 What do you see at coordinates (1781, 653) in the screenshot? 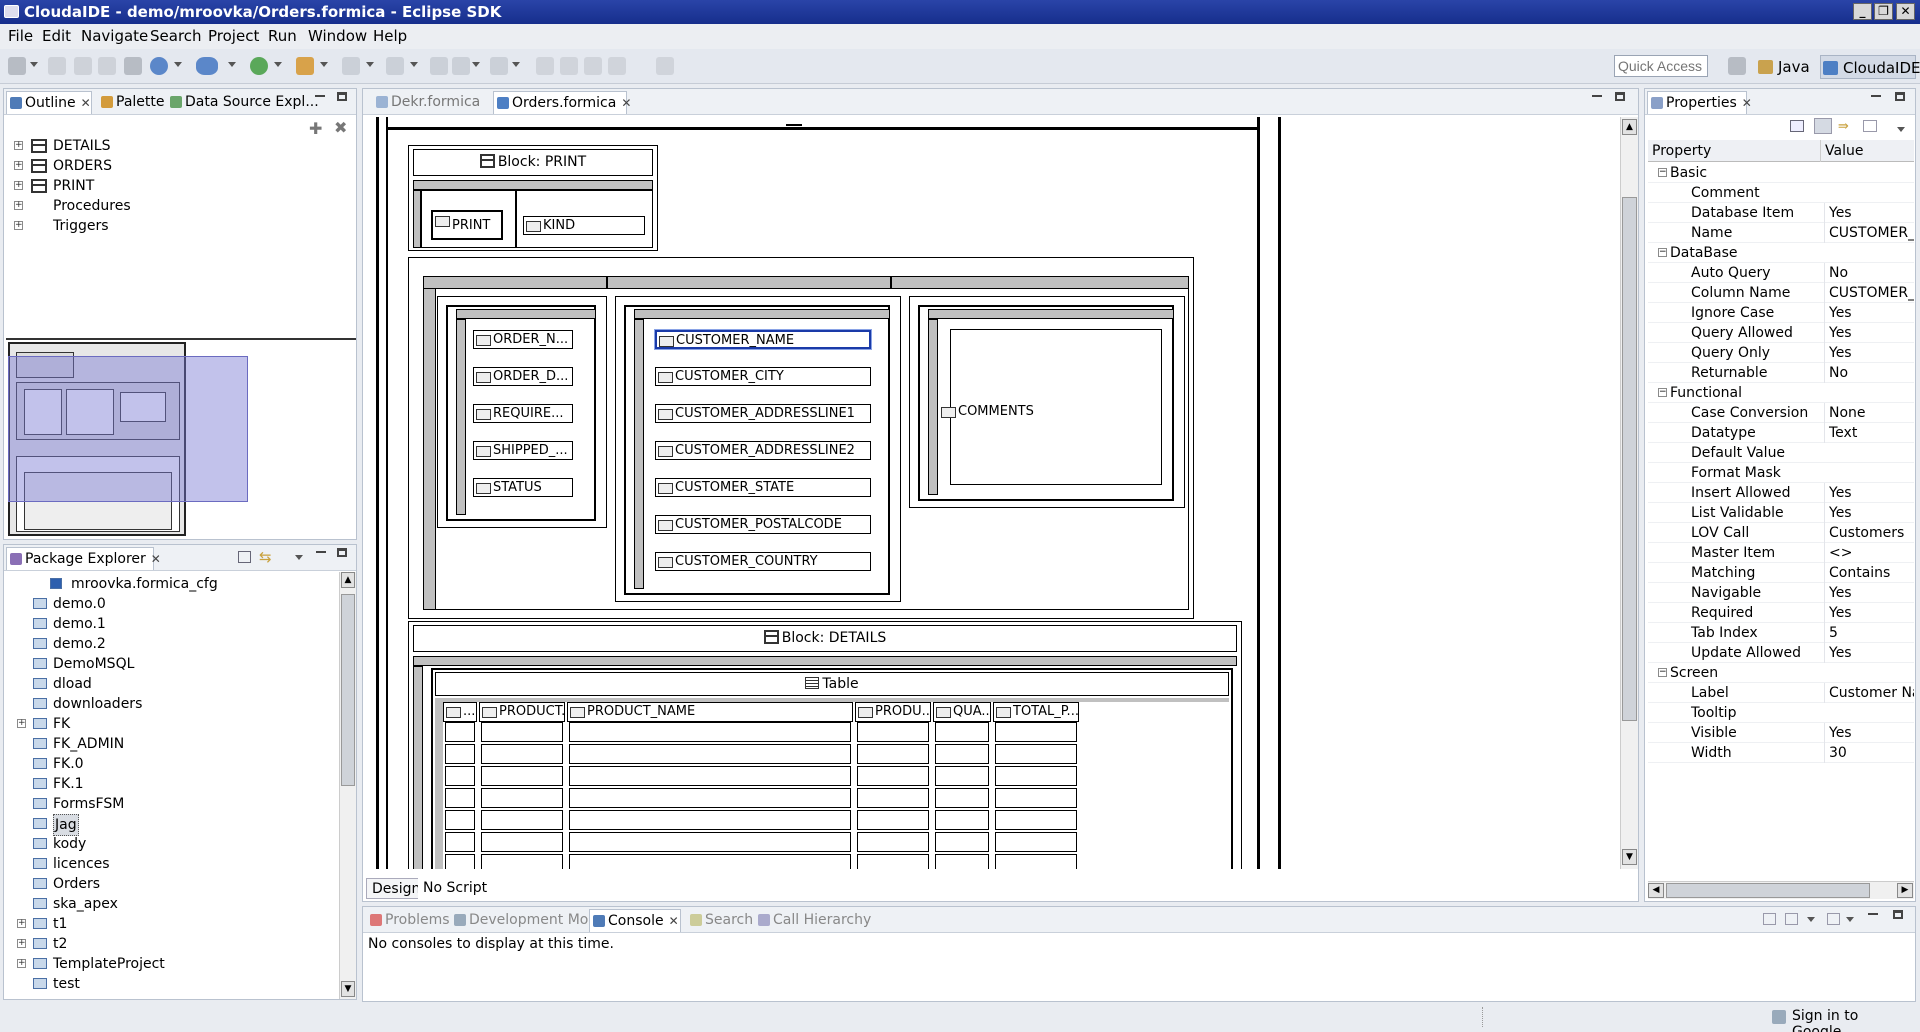
I see `property-row: Update Allowed Yes` at bounding box center [1781, 653].